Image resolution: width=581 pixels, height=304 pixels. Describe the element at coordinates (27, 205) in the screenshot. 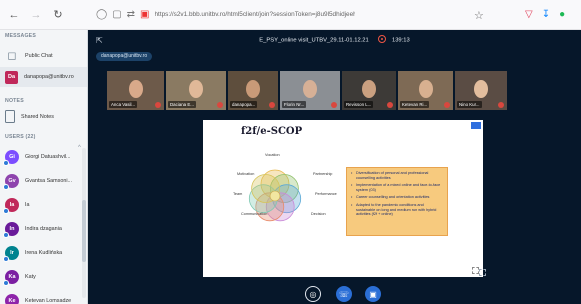

I see `user-name: Ia` at that location.